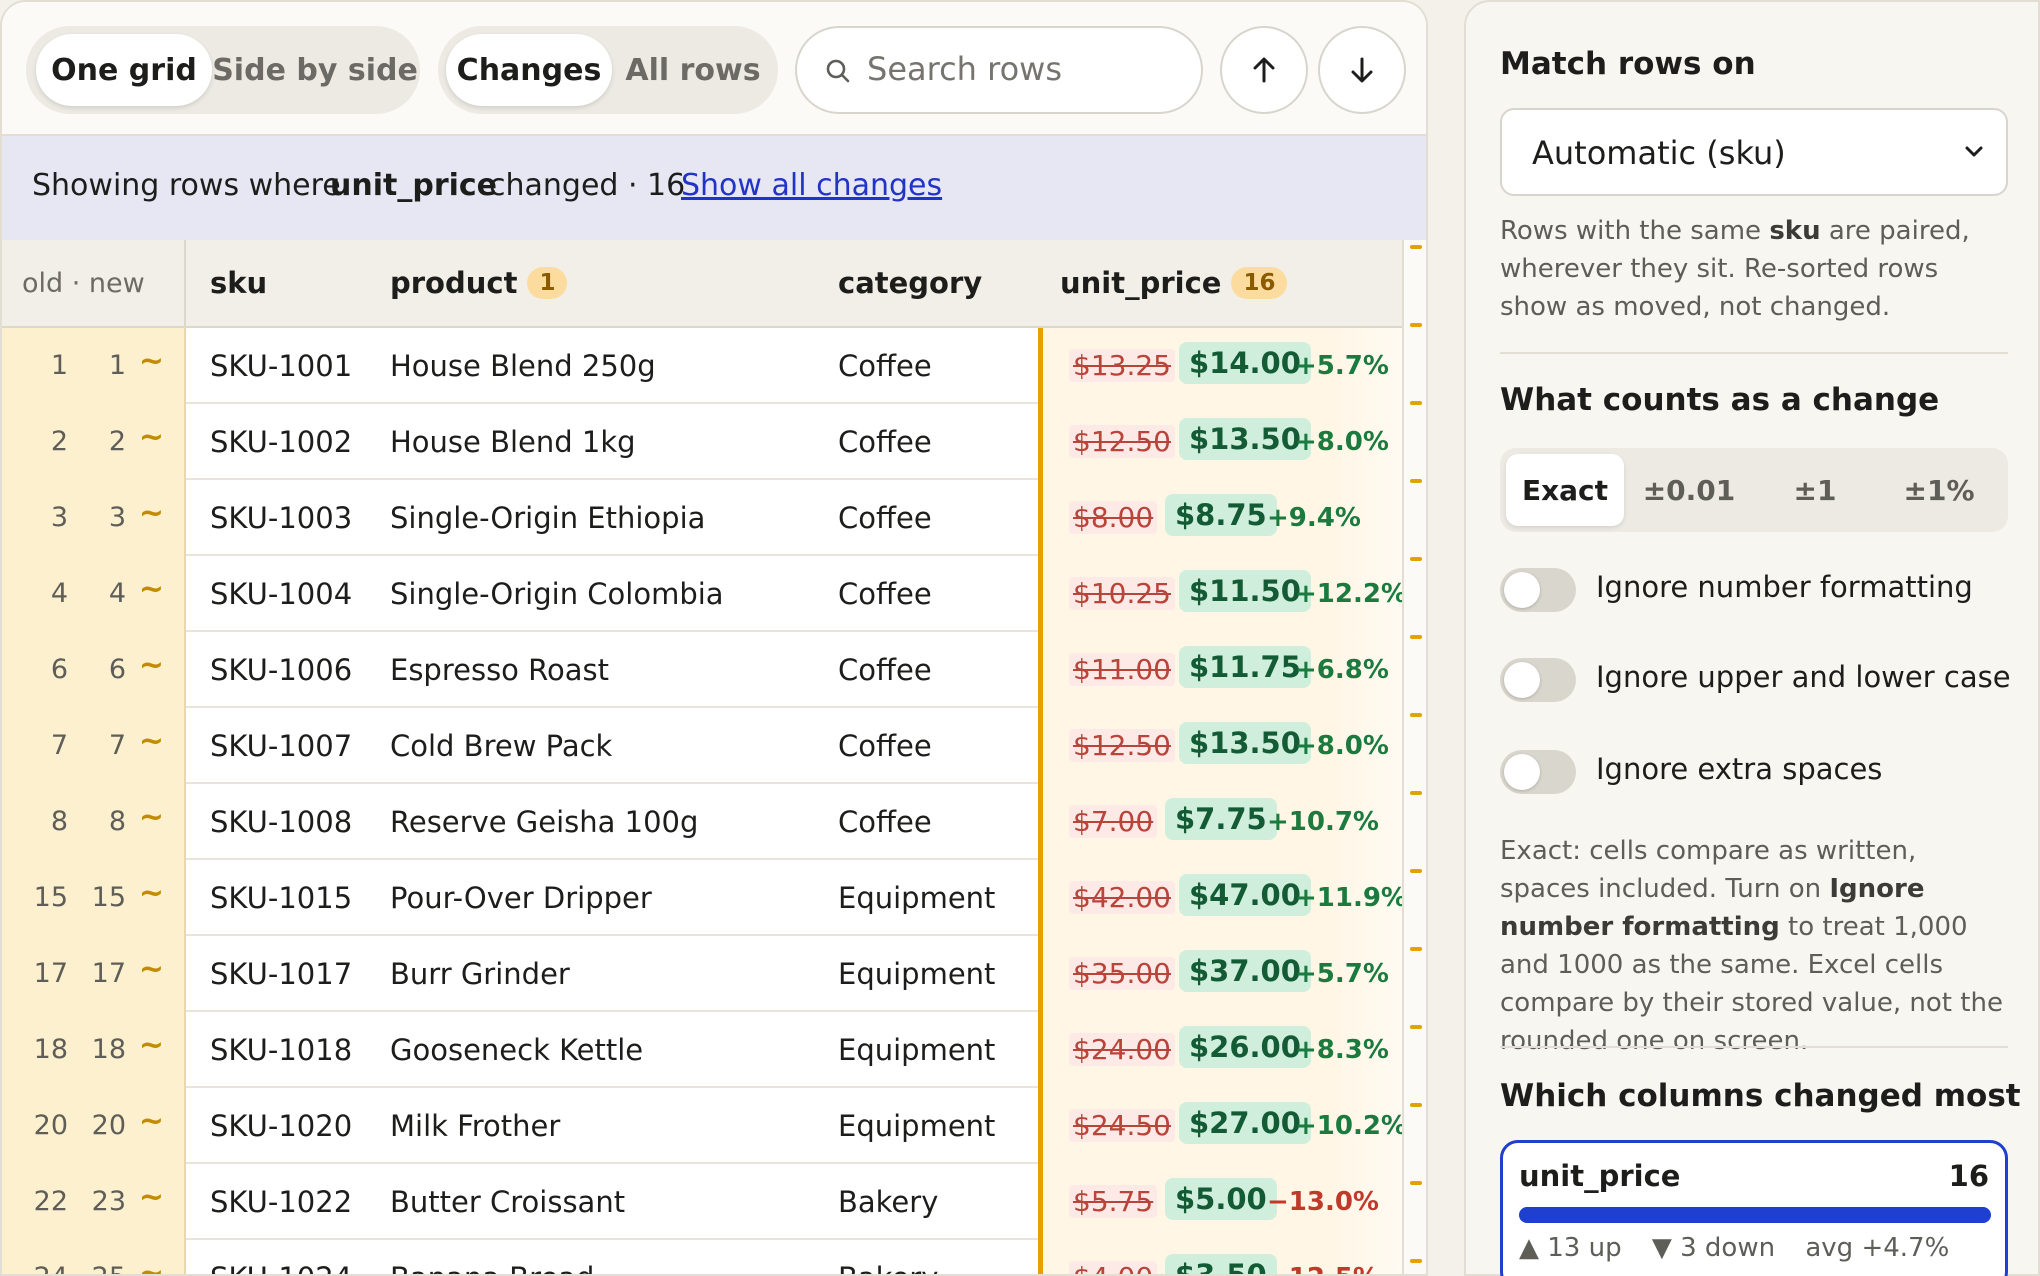 The width and height of the screenshot is (2040, 1276). I want to click on tolerance-exact-button: Exact, so click(1565, 490).